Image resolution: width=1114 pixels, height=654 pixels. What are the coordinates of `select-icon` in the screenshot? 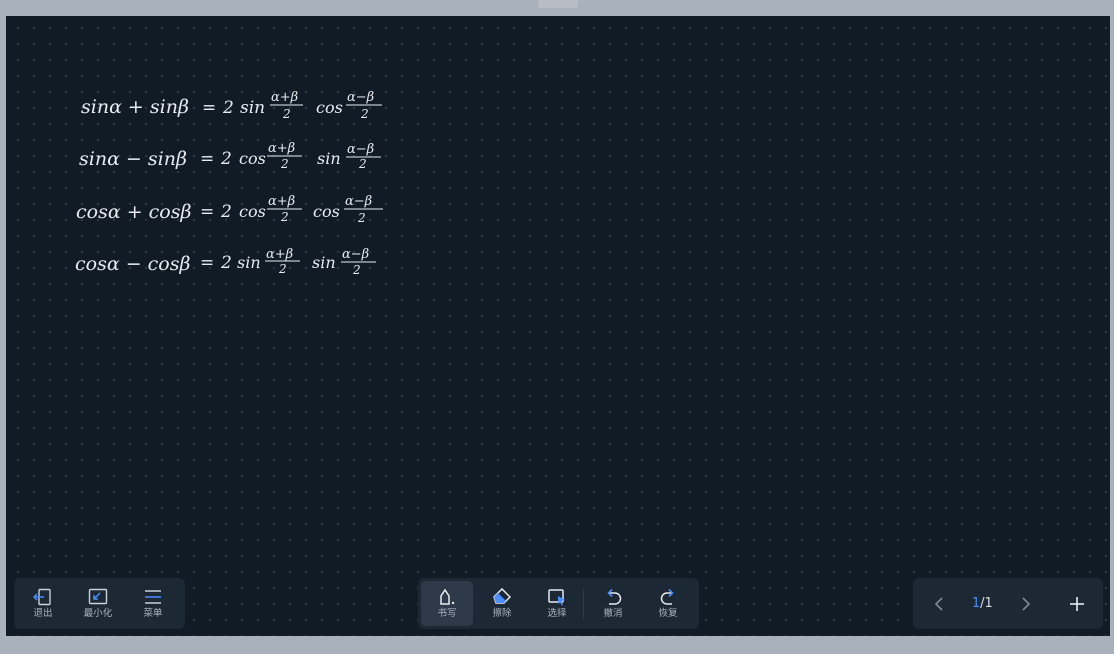 It's located at (556, 597).